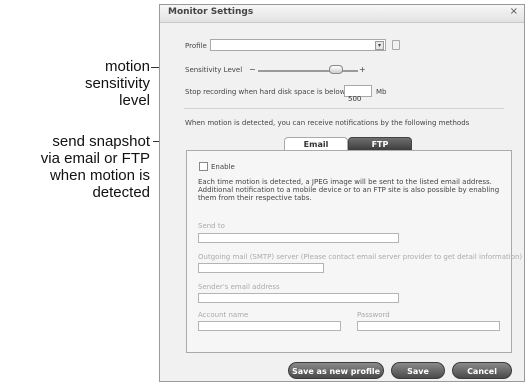  What do you see at coordinates (121, 192) in the screenshot?
I see `callout-line-4: detected` at bounding box center [121, 192].